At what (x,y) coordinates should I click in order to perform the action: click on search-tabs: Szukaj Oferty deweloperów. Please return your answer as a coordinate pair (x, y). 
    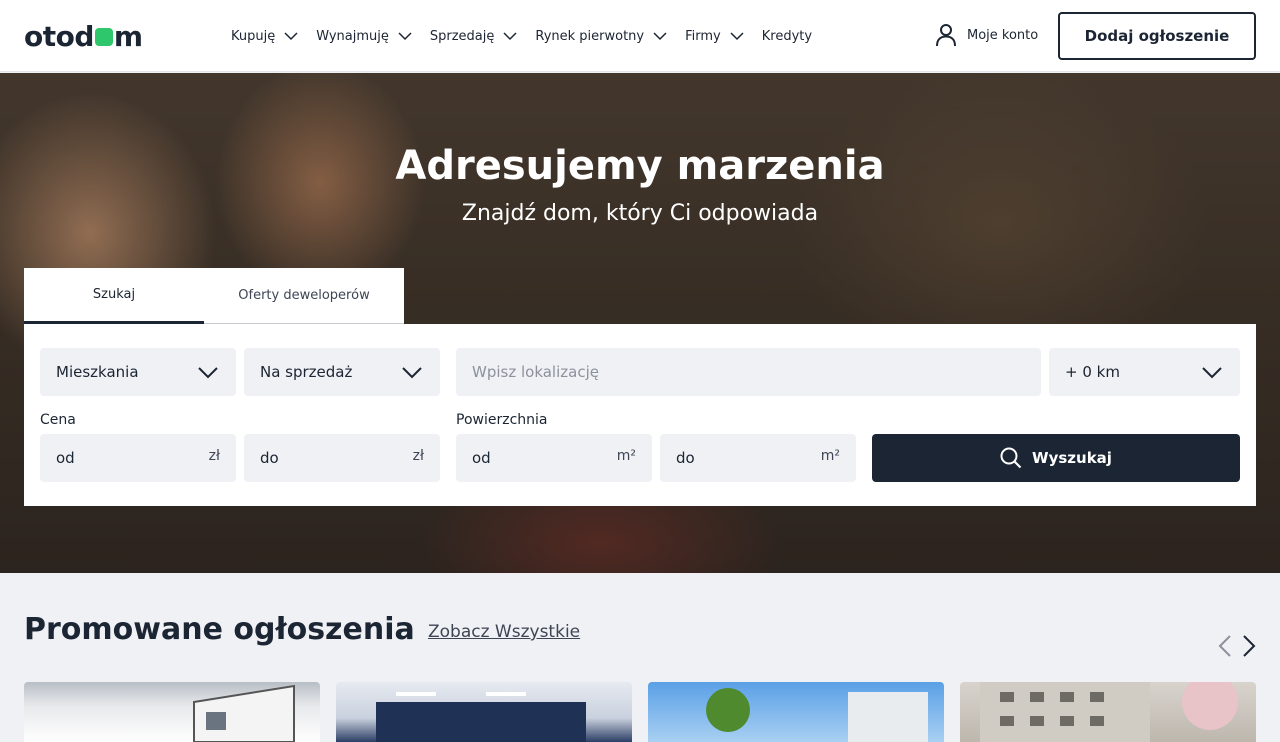
    Looking at the image, I should click on (214, 296).